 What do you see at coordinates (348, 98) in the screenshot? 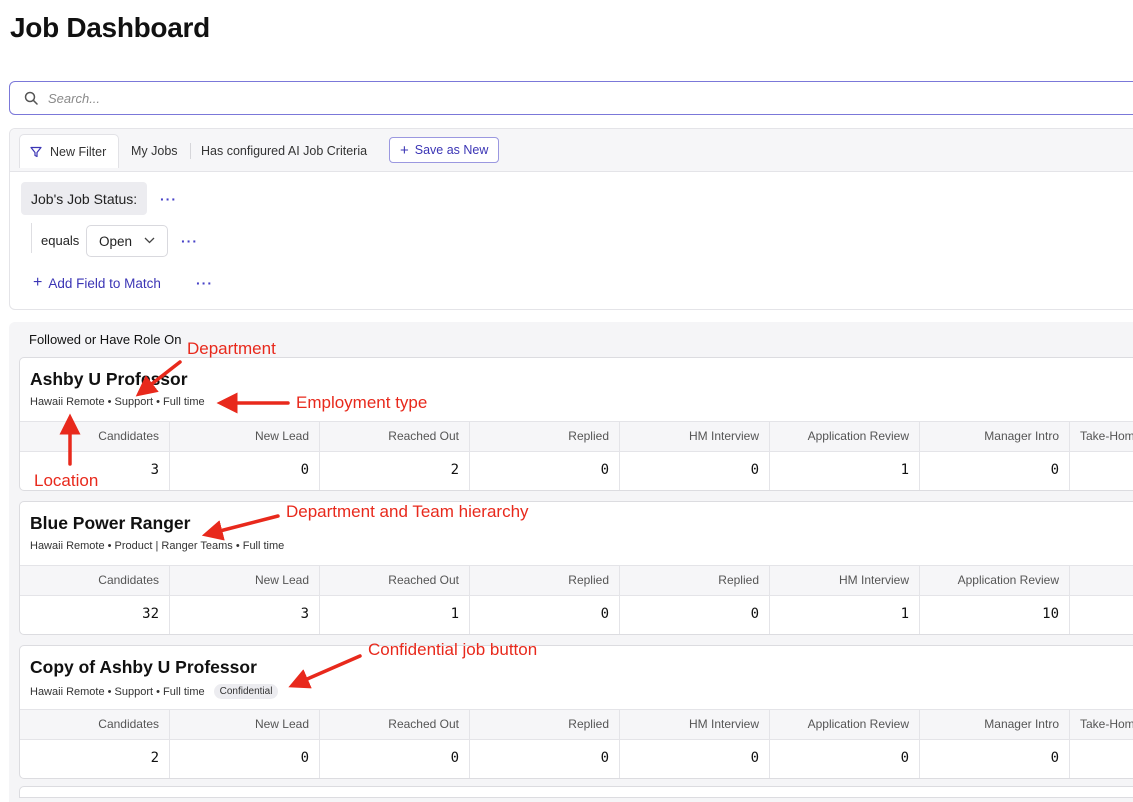
I see `search-input` at bounding box center [348, 98].